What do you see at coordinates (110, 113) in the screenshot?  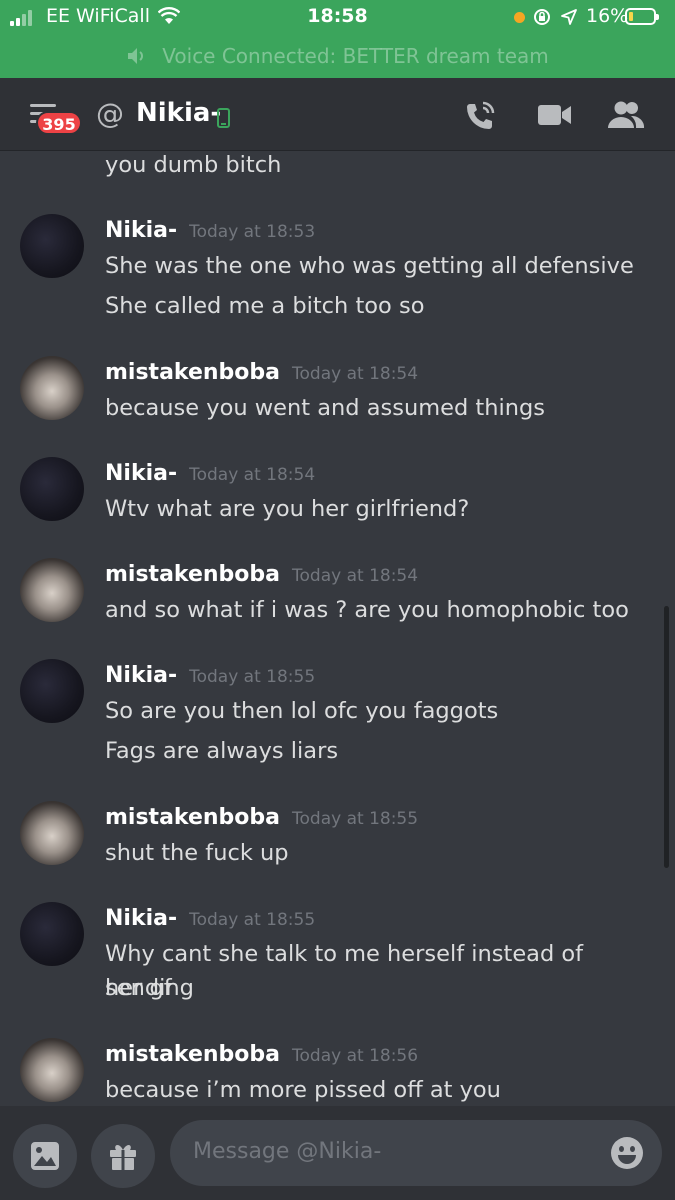 I see `at-icon: @` at bounding box center [110, 113].